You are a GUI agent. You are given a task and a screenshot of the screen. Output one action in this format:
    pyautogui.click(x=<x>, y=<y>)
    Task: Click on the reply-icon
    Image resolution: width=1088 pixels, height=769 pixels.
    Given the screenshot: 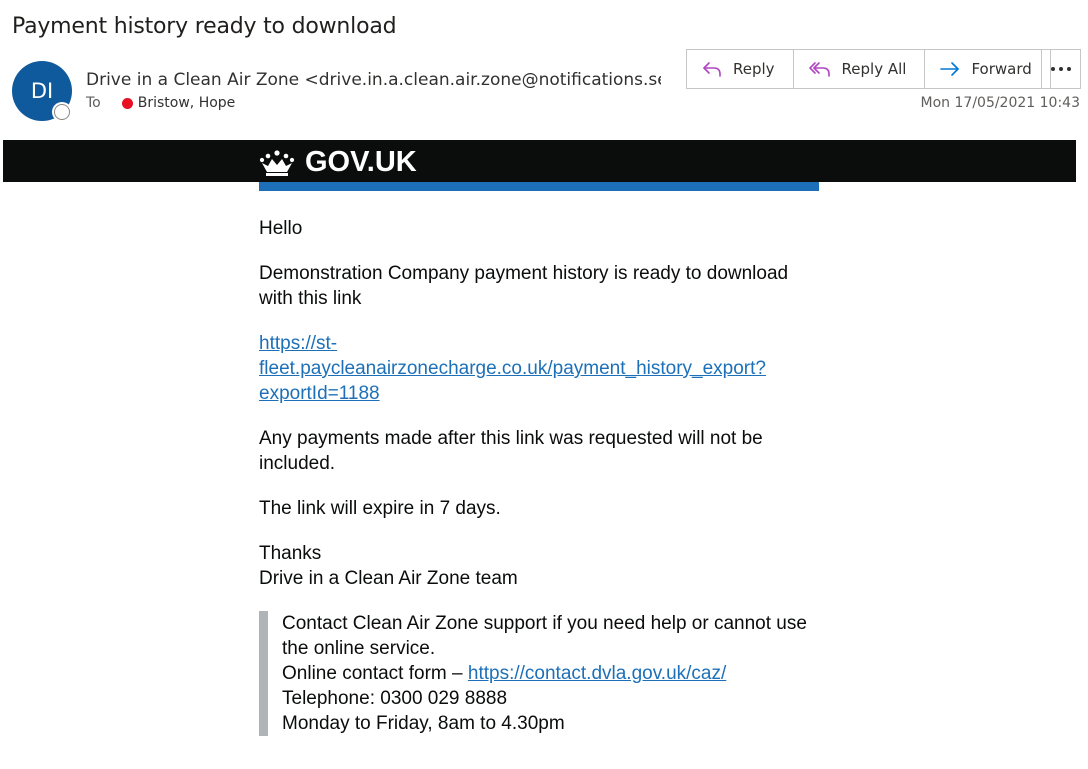 What is the action you would take?
    pyautogui.click(x=712, y=69)
    